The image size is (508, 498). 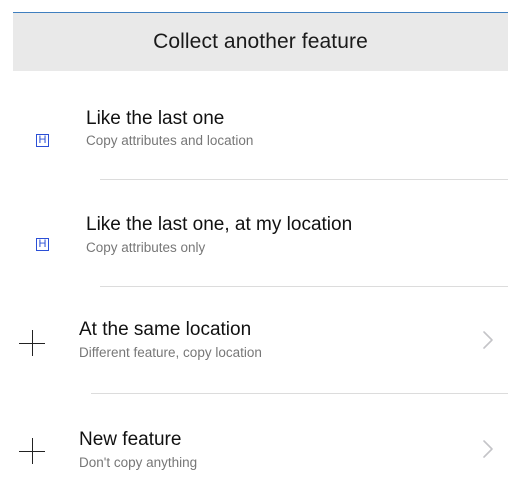 What do you see at coordinates (155, 118) in the screenshot?
I see `option-title: Like the last one` at bounding box center [155, 118].